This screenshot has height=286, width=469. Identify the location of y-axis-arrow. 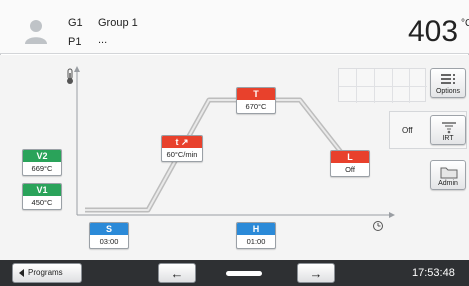
(77, 69).